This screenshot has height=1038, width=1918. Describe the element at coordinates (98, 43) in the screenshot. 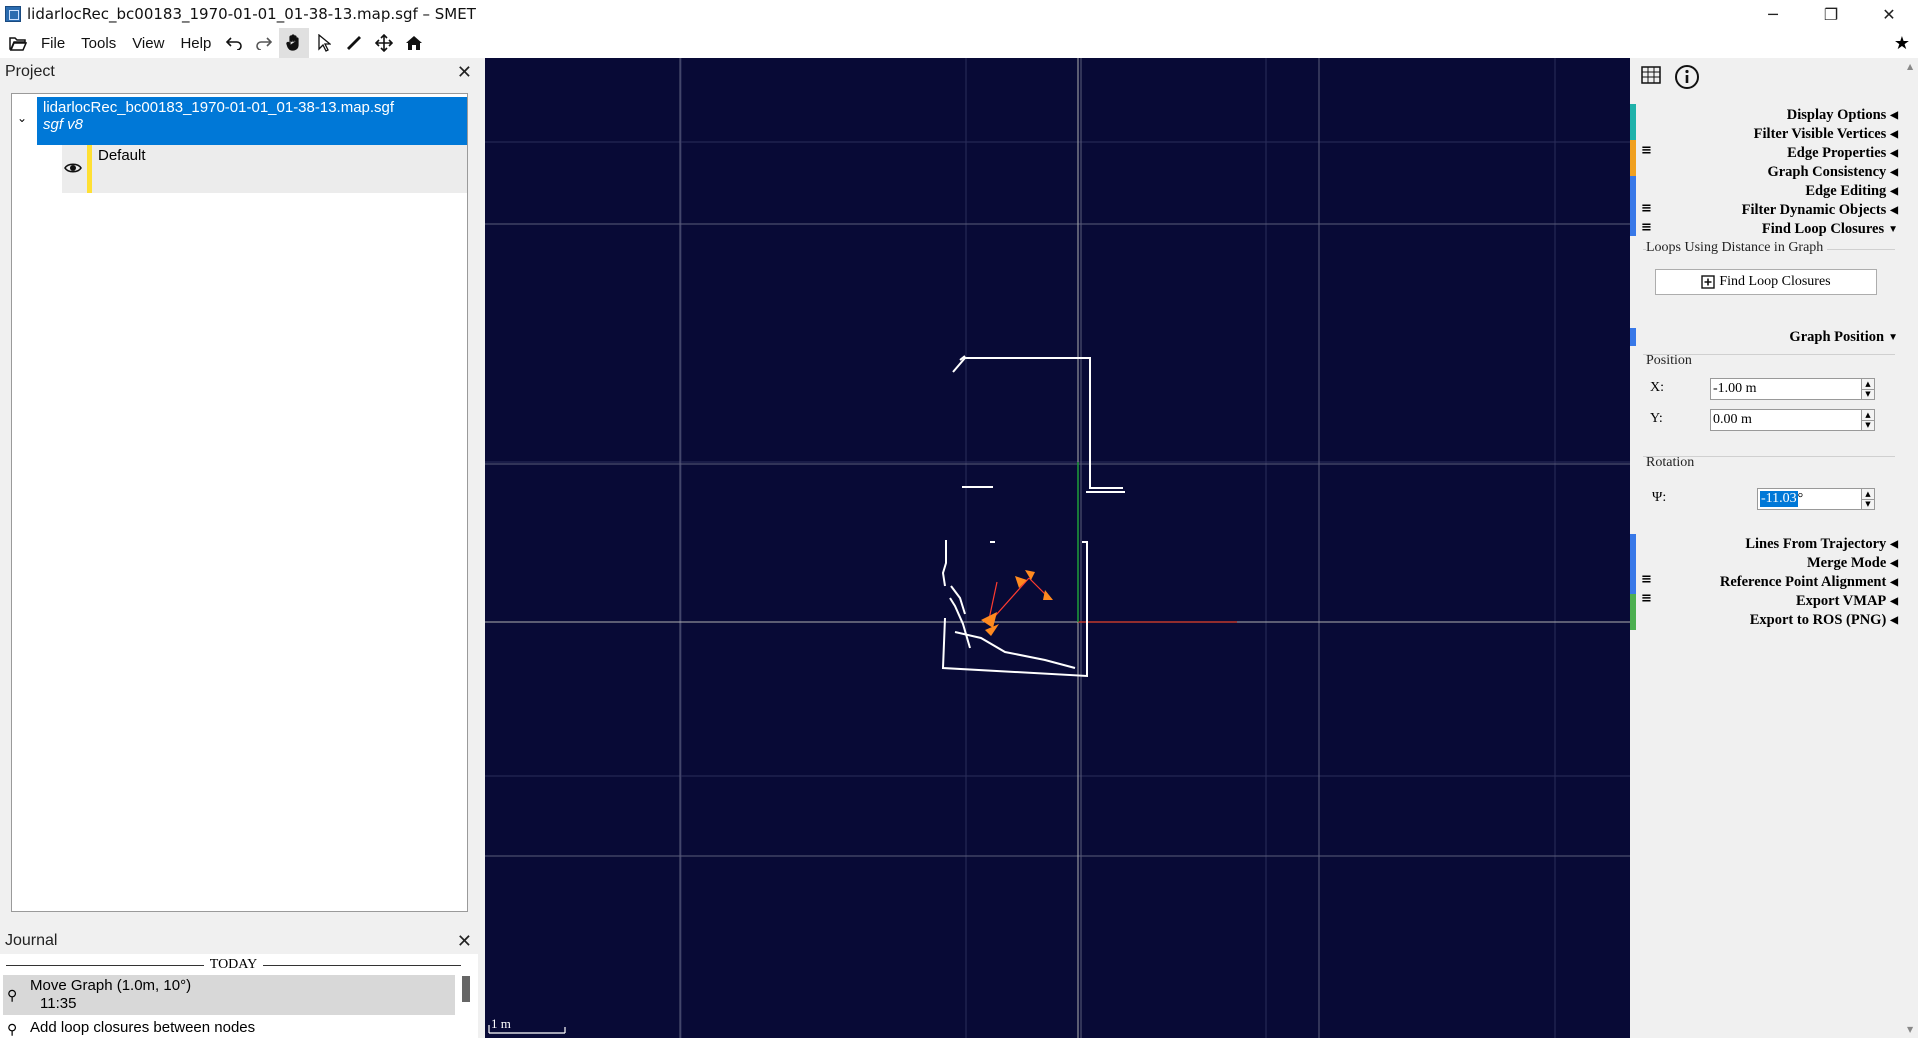

I see `menu-tools: Tools` at that location.